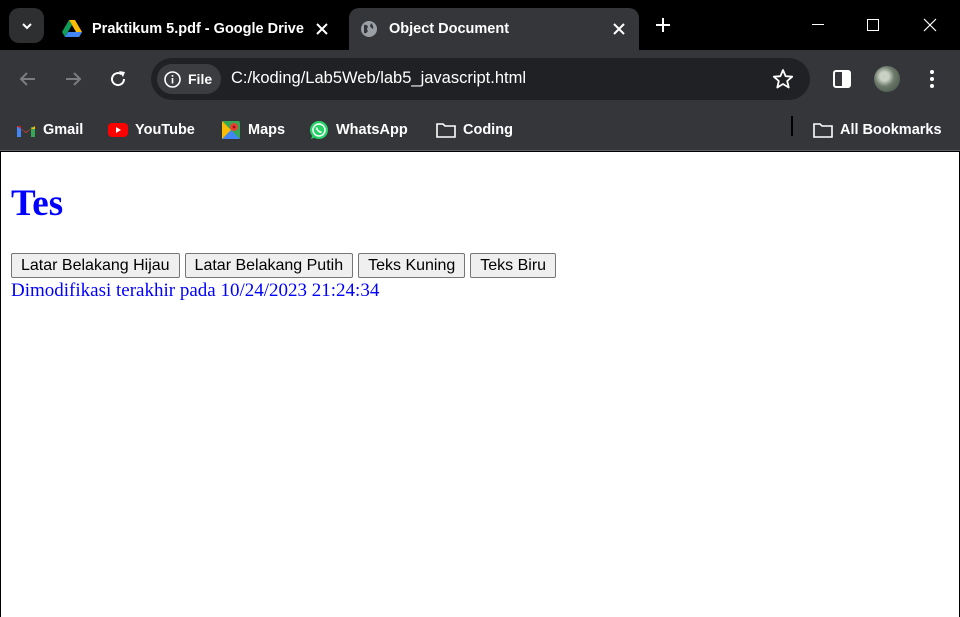  I want to click on bookmark-youtube: YouTube, so click(151, 130).